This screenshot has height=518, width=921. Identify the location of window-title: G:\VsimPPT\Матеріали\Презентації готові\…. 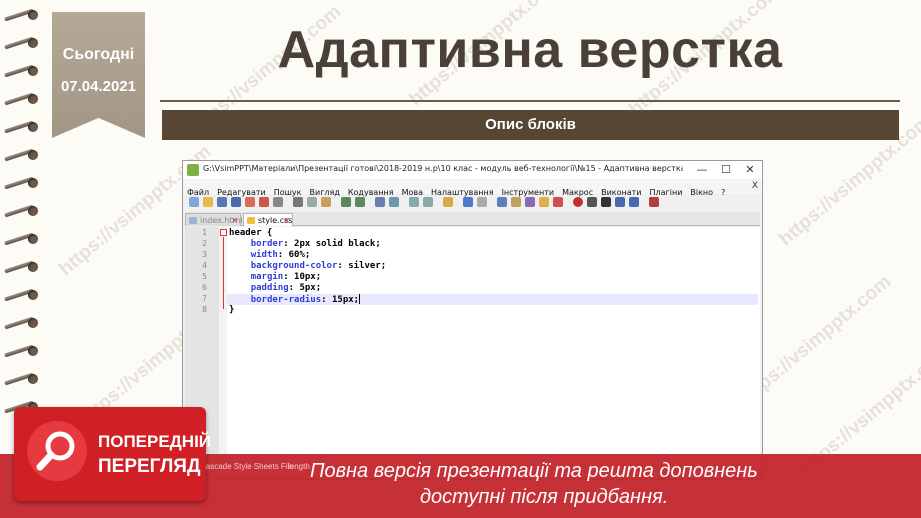
(443, 168).